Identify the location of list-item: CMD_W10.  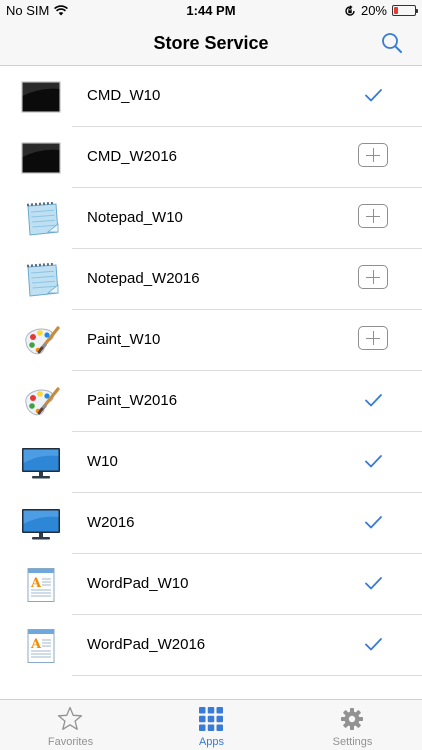
(211, 96).